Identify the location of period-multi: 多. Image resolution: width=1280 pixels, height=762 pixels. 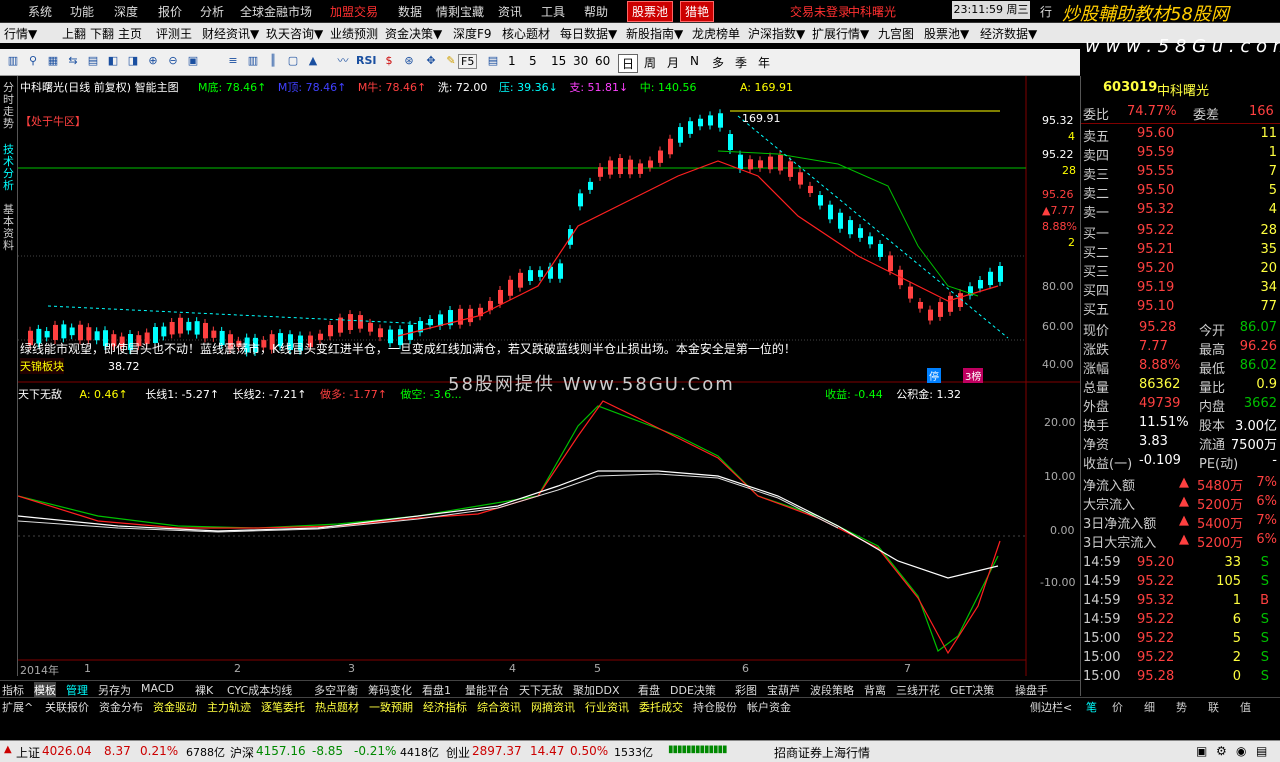
(718, 62).